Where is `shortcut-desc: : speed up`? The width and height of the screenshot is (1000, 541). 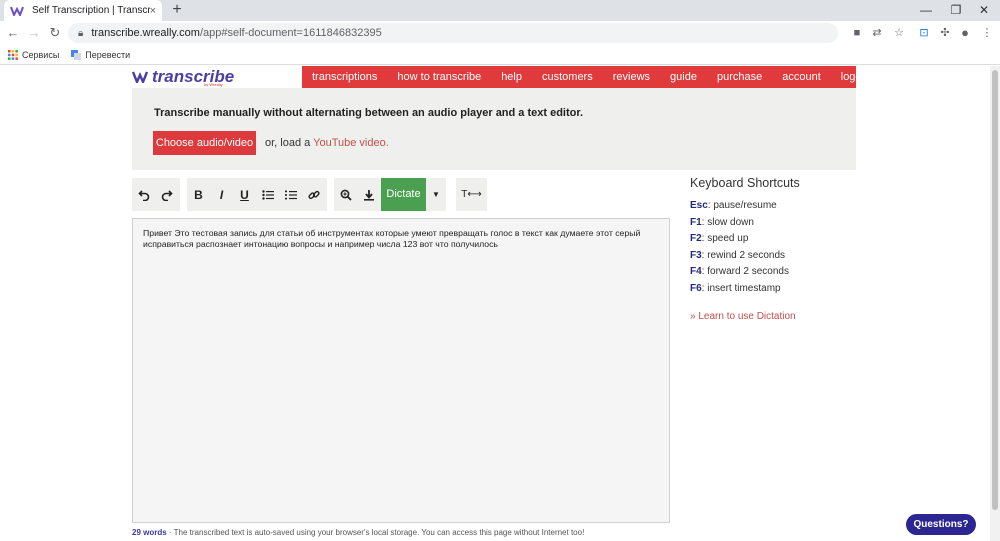 shortcut-desc: : speed up is located at coordinates (725, 239).